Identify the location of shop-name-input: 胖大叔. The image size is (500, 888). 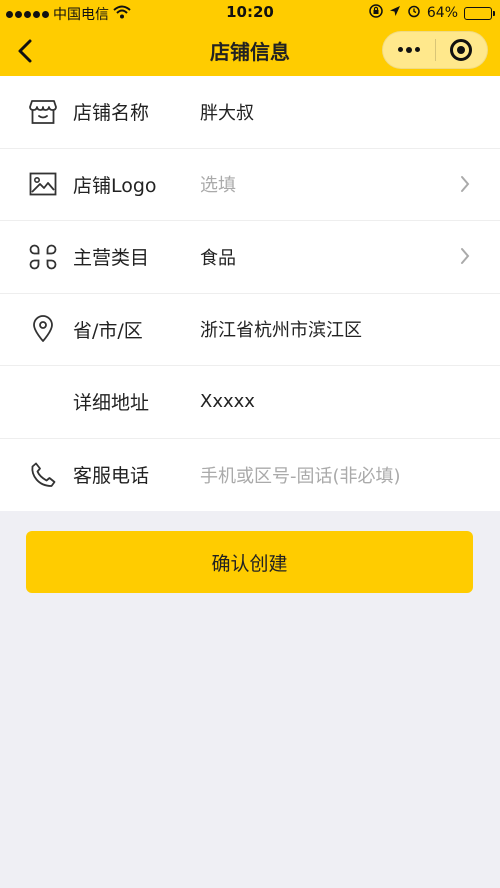
(227, 112).